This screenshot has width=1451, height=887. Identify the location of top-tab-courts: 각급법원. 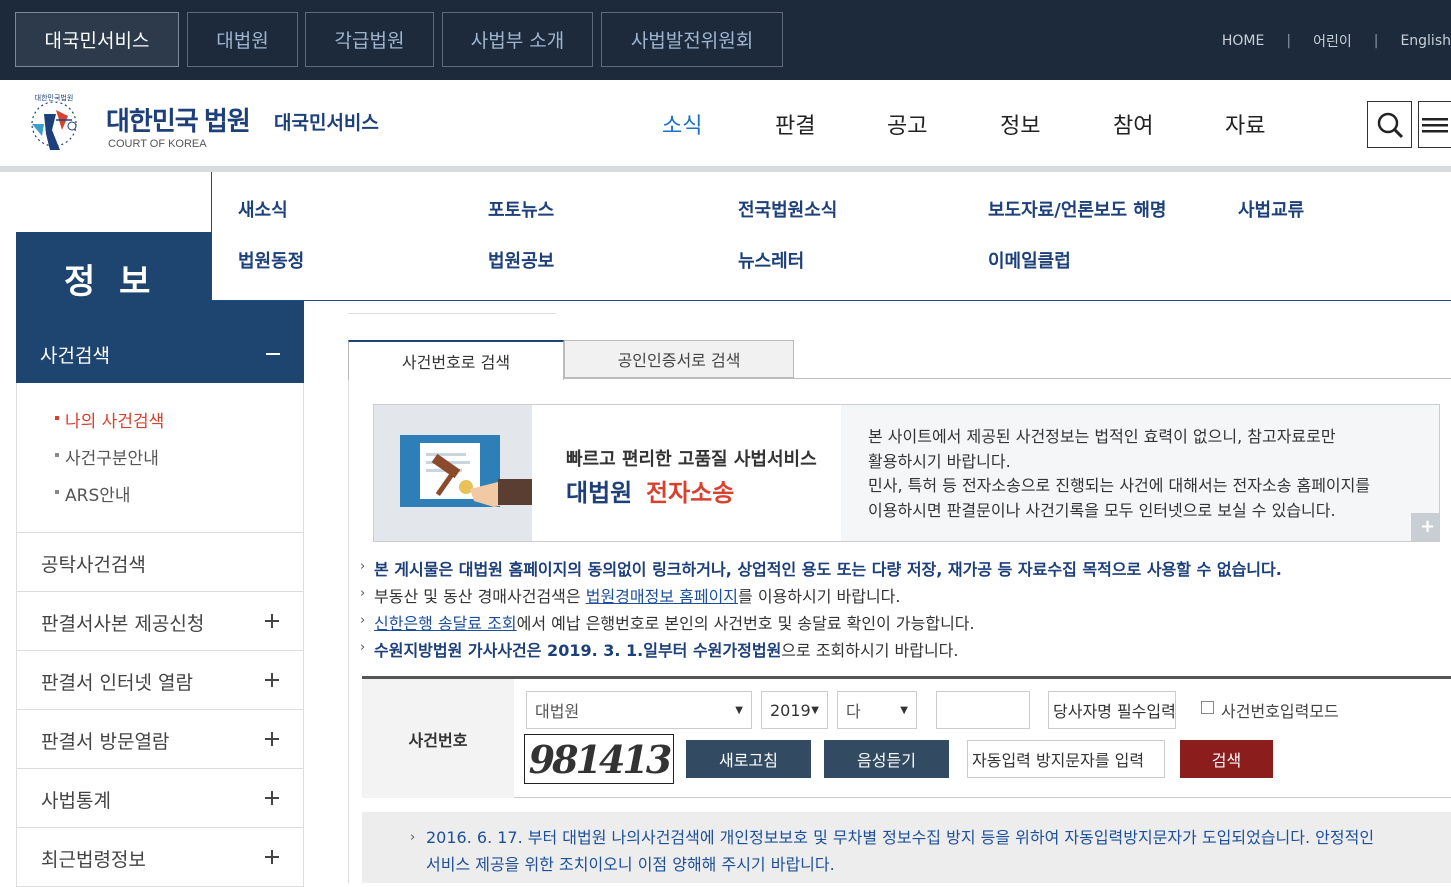
(369, 39).